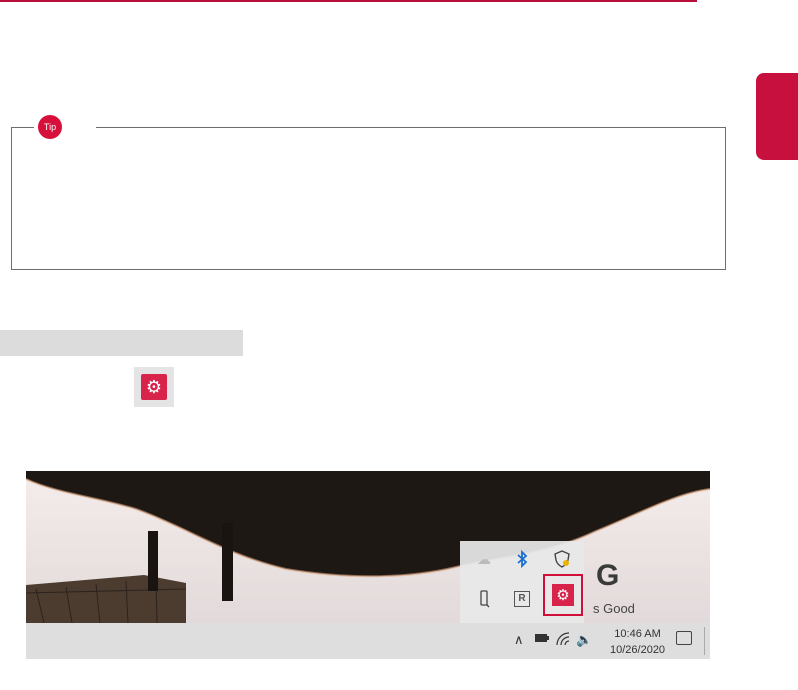 Image resolution: width=798 pixels, height=690 pixels. Describe the element at coordinates (50, 127) in the screenshot. I see `tip-badge: Tip` at that location.